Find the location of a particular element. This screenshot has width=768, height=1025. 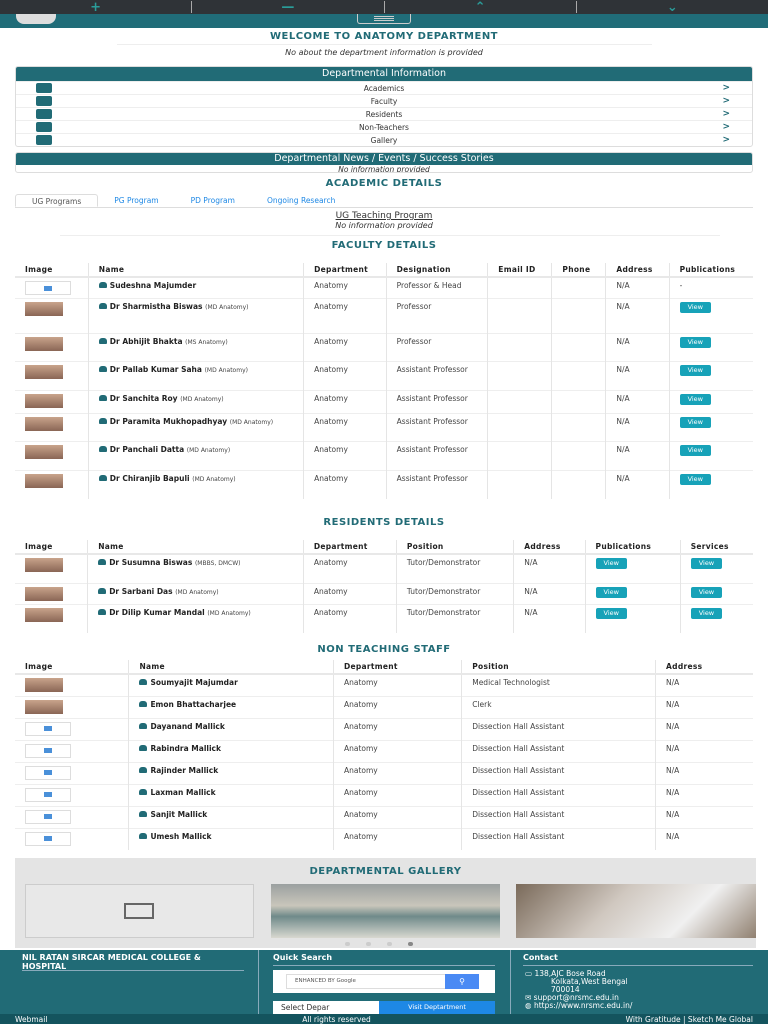

gallery-image-broken is located at coordinates (139, 911).